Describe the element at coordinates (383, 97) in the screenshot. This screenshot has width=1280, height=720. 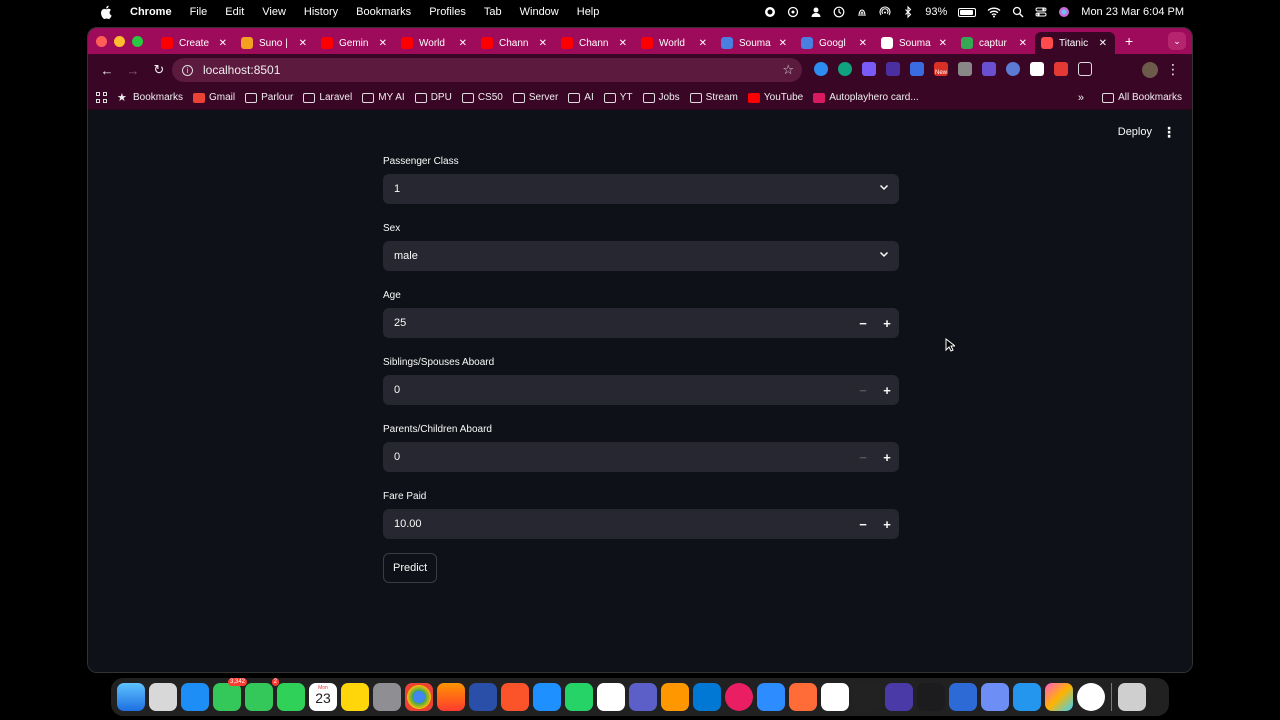
I see `bookmark-item: MY AI` at that location.